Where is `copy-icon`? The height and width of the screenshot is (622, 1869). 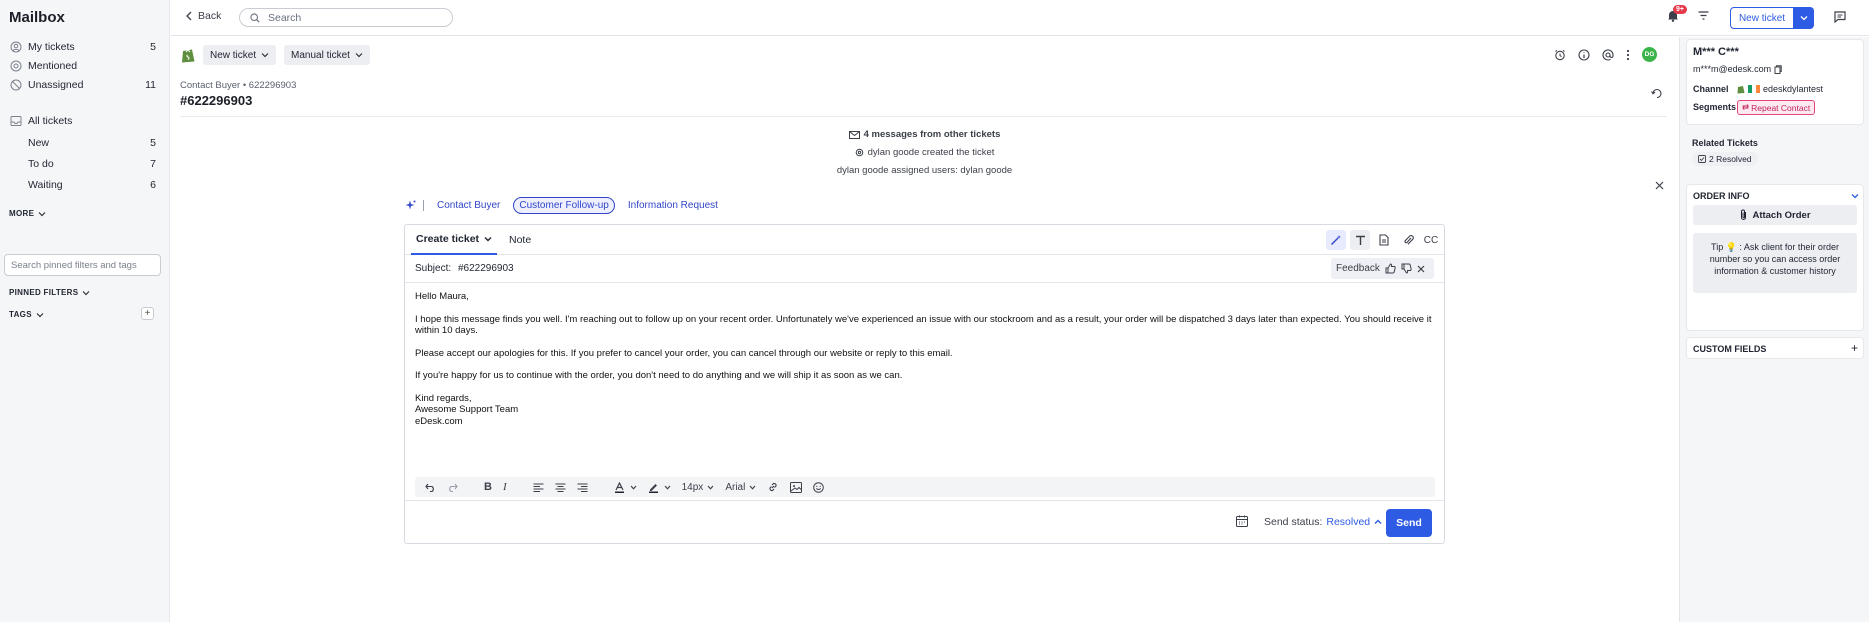
copy-icon is located at coordinates (1778, 69).